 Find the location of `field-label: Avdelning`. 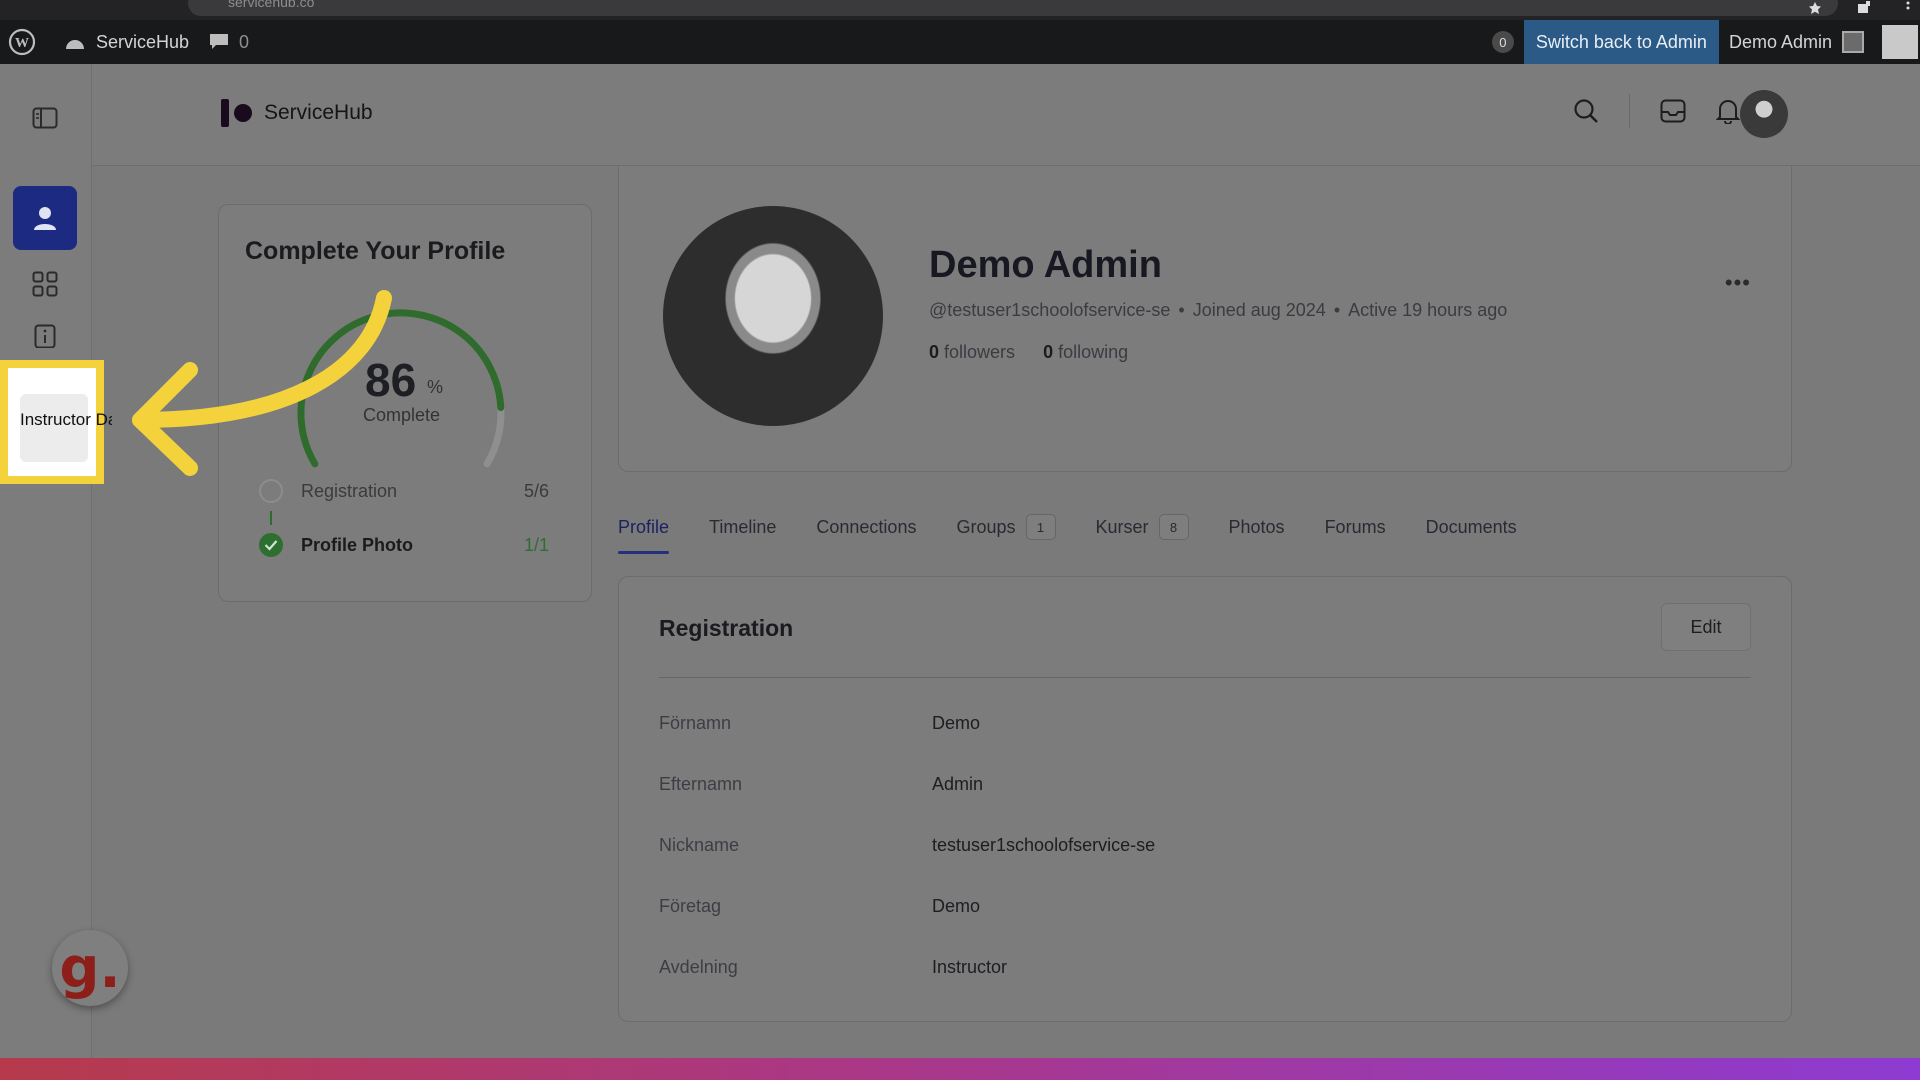

field-label: Avdelning is located at coordinates (698, 967).